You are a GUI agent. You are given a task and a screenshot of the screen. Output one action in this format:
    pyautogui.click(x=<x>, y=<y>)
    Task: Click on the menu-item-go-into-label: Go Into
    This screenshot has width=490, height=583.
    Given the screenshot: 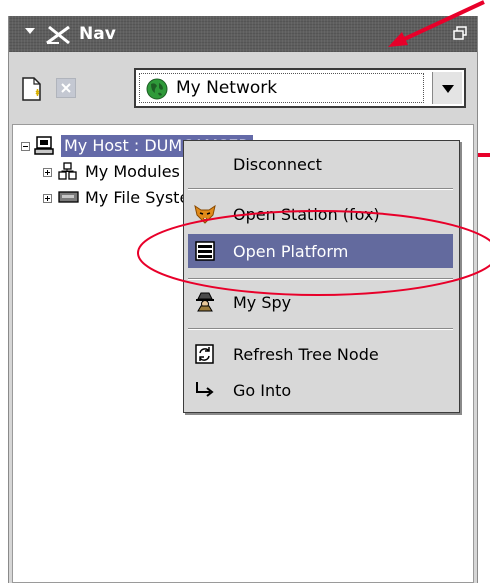 What is the action you would take?
    pyautogui.click(x=262, y=390)
    